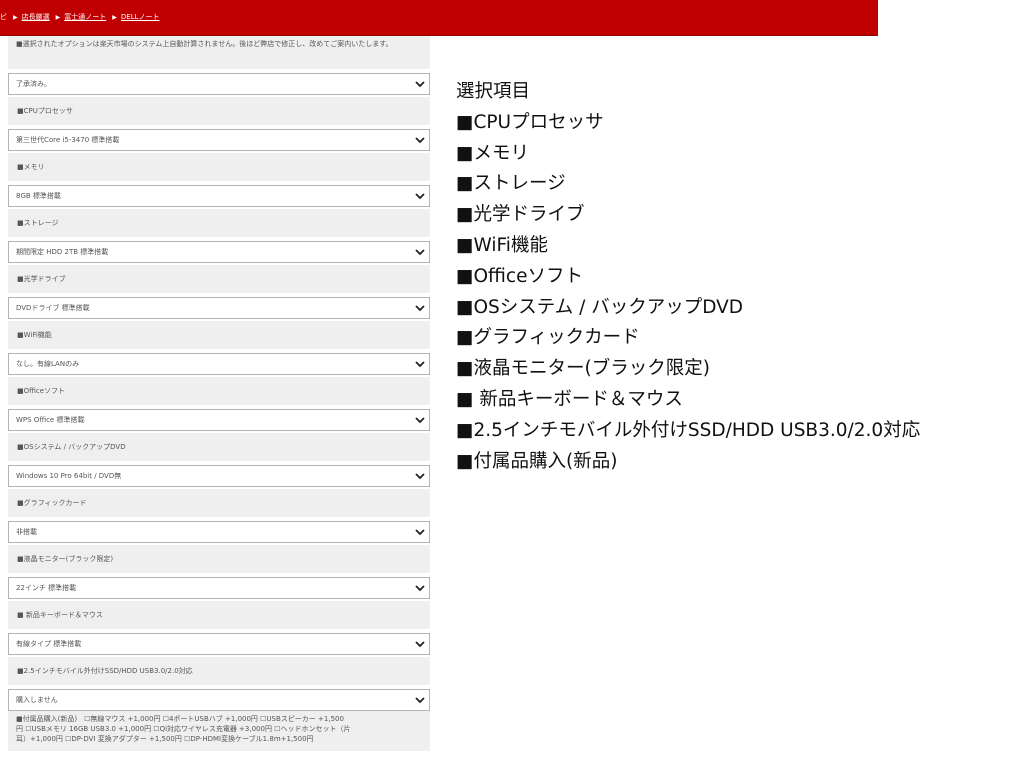 Image resolution: width=1024 pixels, height=768 pixels. Describe the element at coordinates (48, 364) in the screenshot. I see `option-select-value: なし。有線LANのみ` at that location.